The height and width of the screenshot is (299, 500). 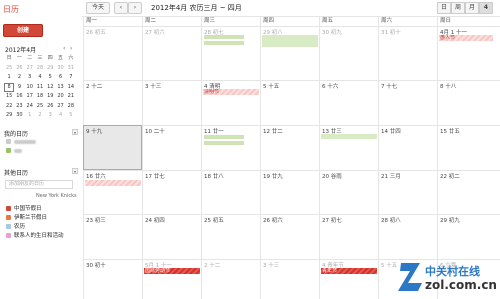 What do you see at coordinates (30, 107) in the screenshot?
I see `mini-day: 24` at bounding box center [30, 107].